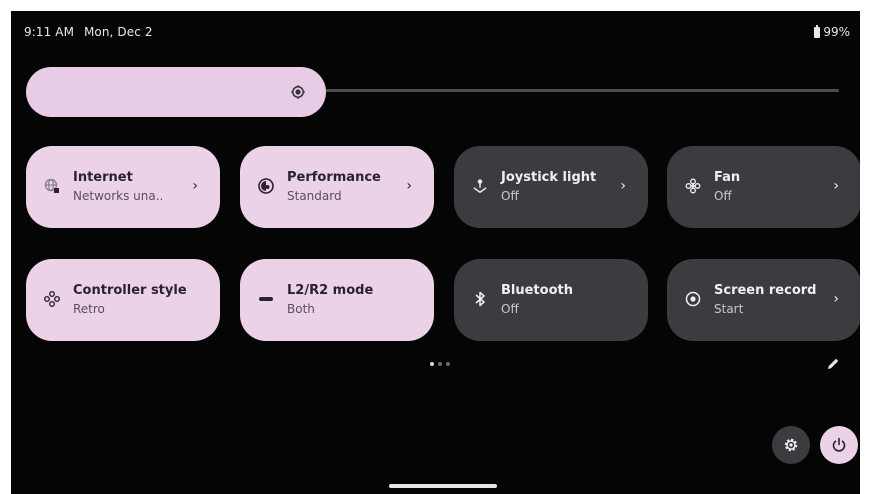 The height and width of the screenshot is (494, 871). What do you see at coordinates (480, 186) in the screenshot?
I see `joystick-icon` at bounding box center [480, 186].